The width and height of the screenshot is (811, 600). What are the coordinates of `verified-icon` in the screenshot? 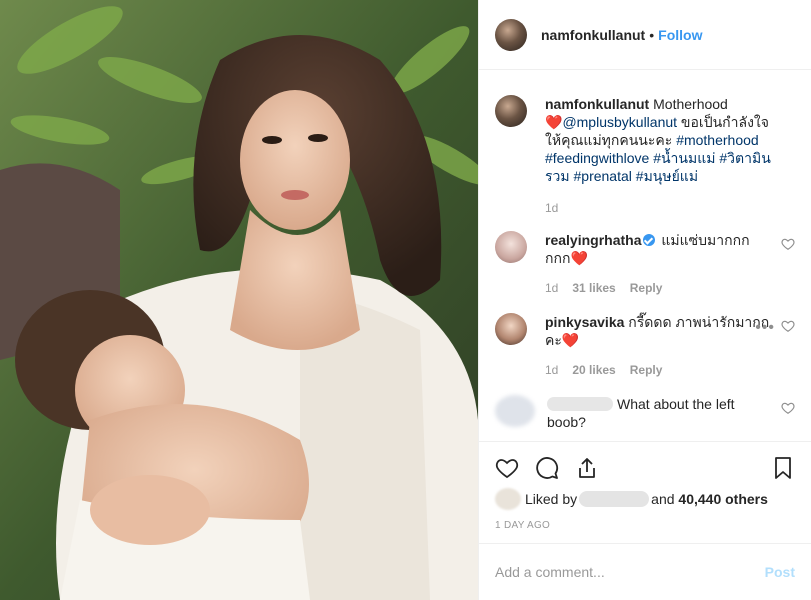 It's located at (649, 240).